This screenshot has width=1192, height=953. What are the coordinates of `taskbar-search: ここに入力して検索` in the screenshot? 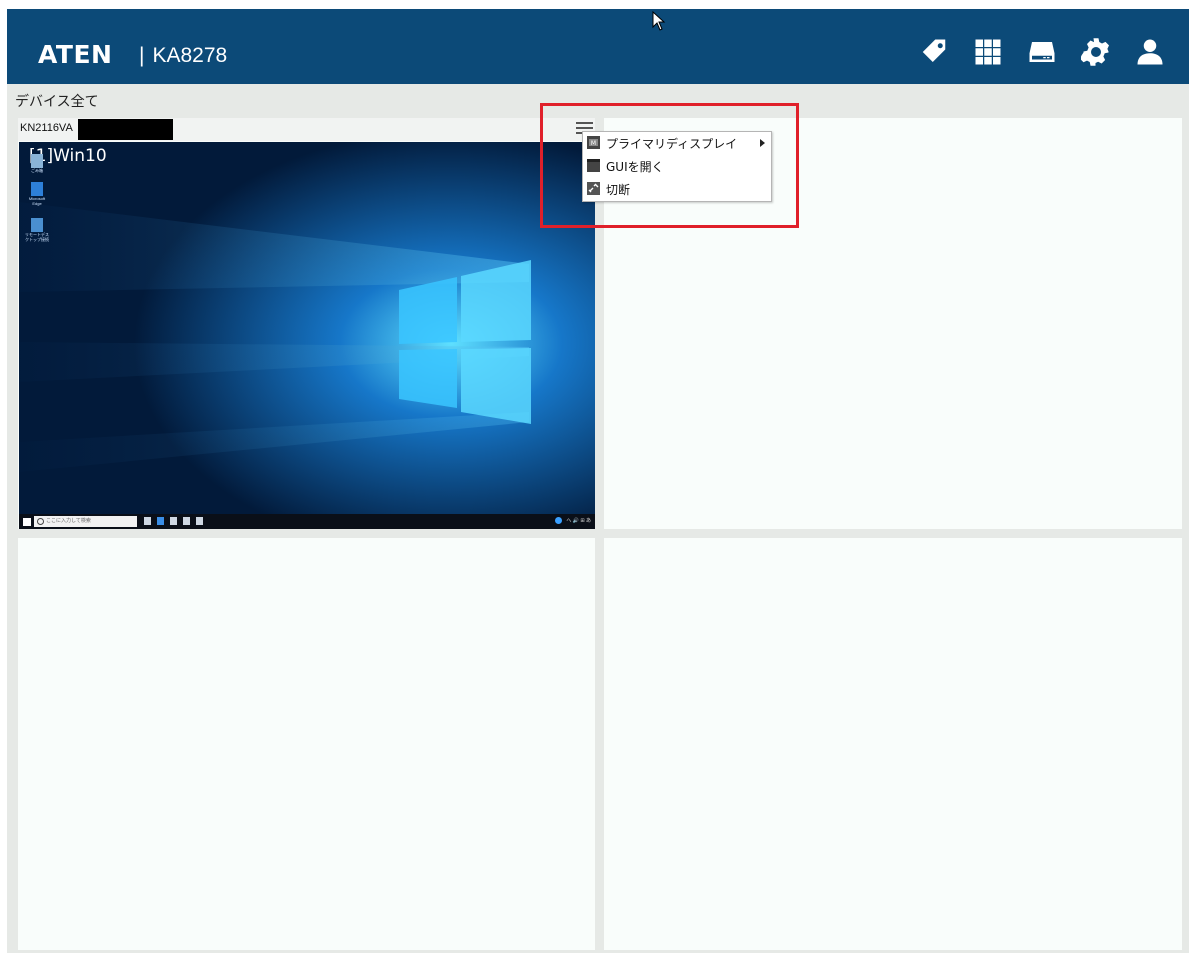 It's located at (85, 521).